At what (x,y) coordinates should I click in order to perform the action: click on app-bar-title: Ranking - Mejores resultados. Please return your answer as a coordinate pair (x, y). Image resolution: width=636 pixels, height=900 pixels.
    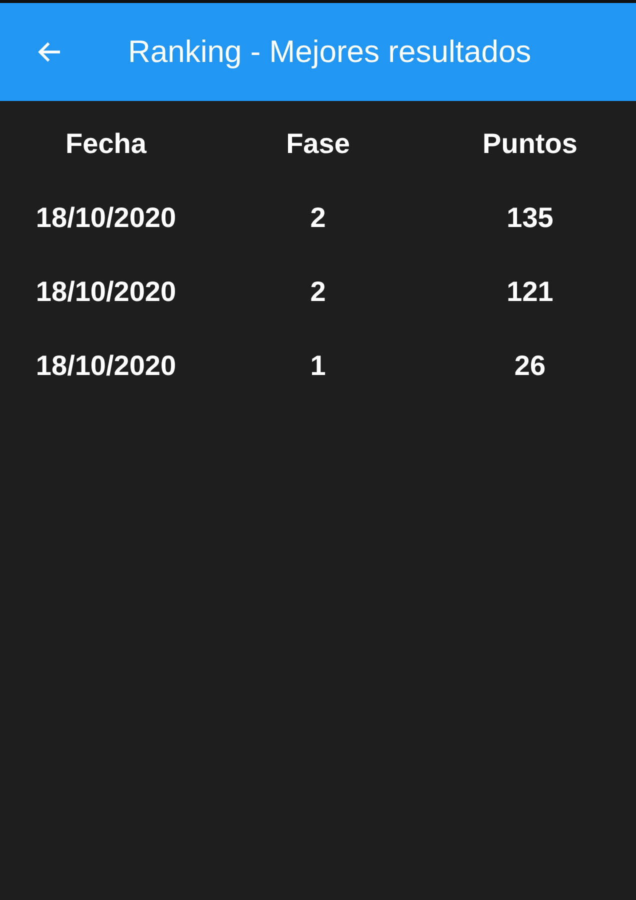
    Looking at the image, I should click on (330, 51).